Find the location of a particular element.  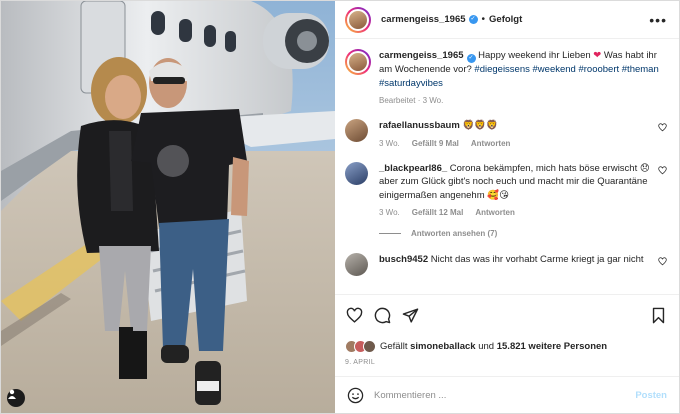

user-tag-button is located at coordinates (16, 398).